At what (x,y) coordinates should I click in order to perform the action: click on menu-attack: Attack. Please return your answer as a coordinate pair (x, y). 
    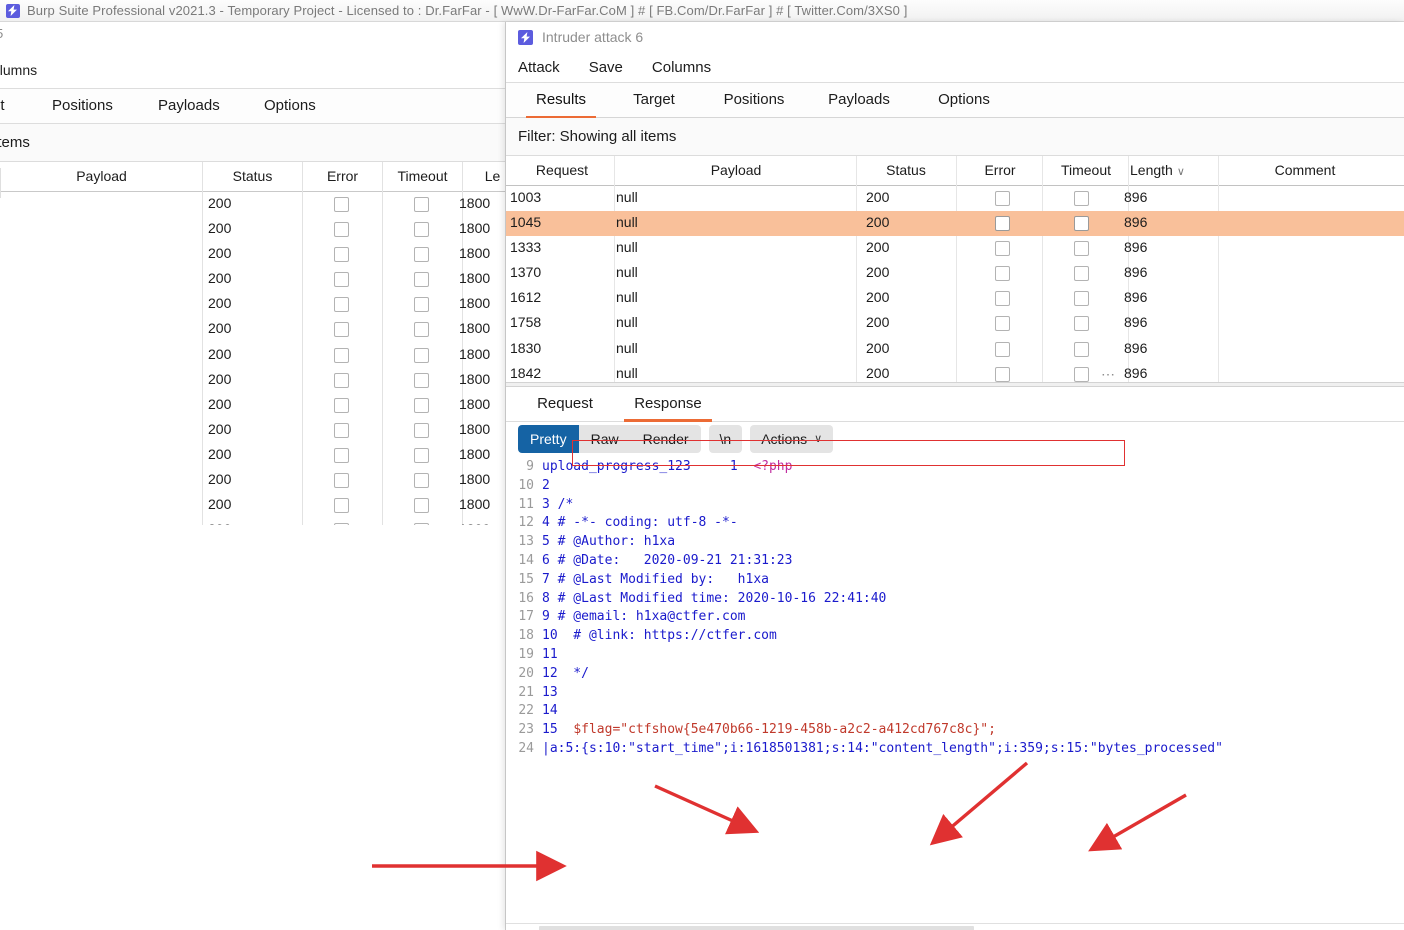
    Looking at the image, I should click on (539, 67).